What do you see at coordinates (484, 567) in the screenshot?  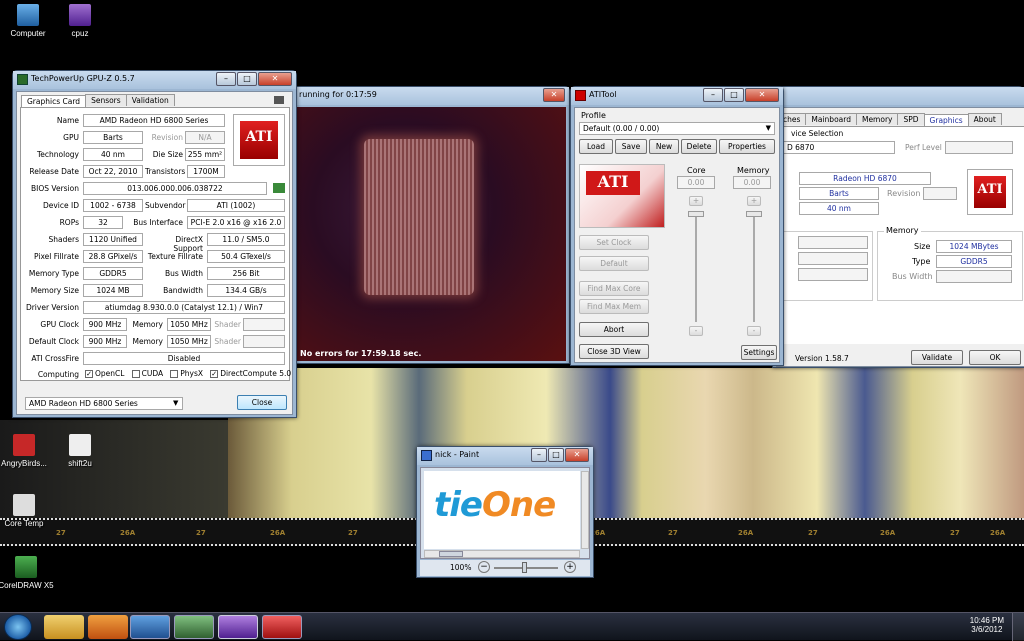 I see `zoom-out-icon: −` at bounding box center [484, 567].